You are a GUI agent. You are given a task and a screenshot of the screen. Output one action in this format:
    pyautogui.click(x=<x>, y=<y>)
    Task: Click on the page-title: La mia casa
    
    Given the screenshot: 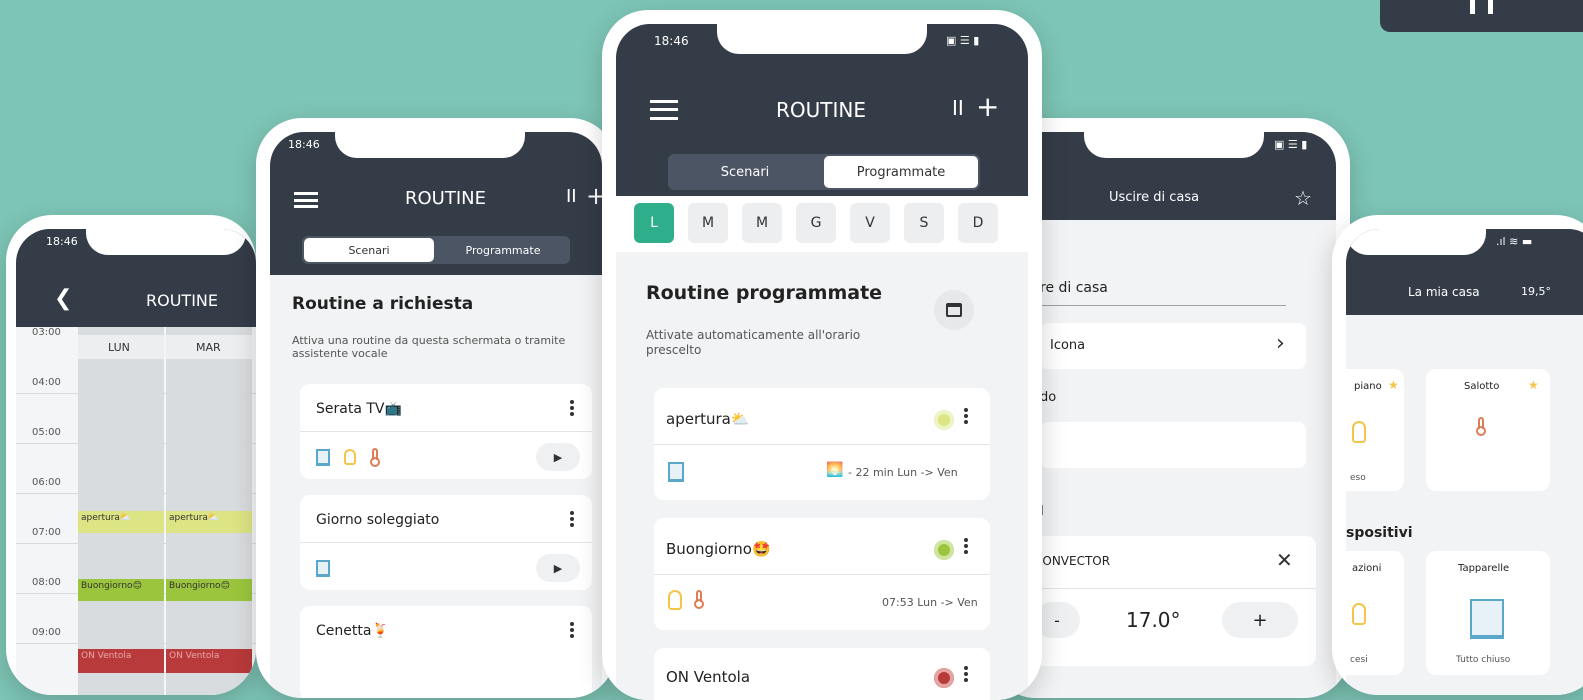 What is the action you would take?
    pyautogui.click(x=1444, y=292)
    